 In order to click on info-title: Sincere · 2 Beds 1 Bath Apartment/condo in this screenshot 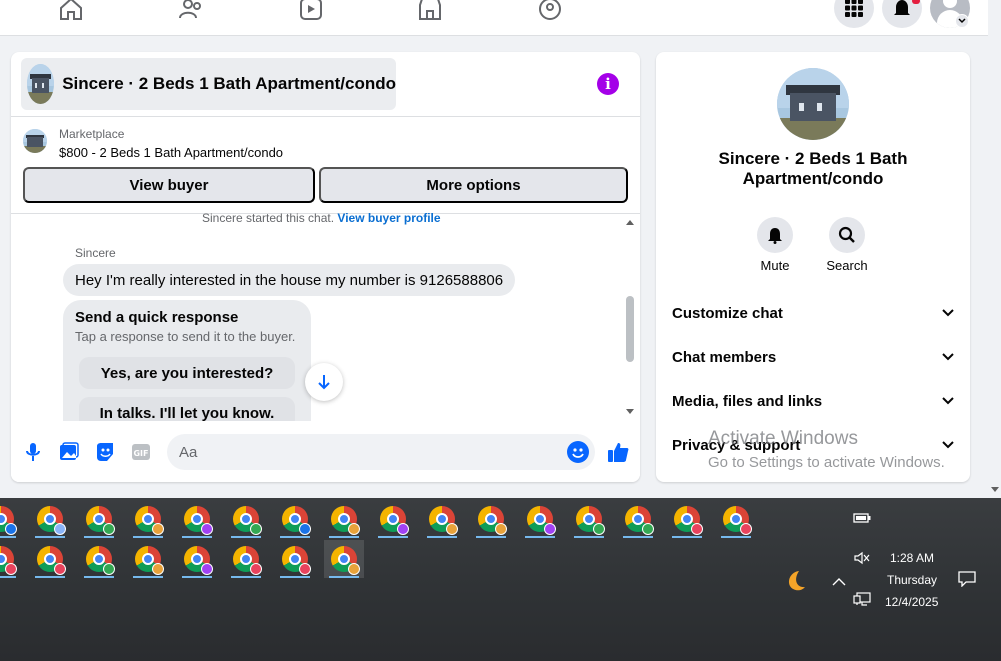, I will do `click(813, 168)`.